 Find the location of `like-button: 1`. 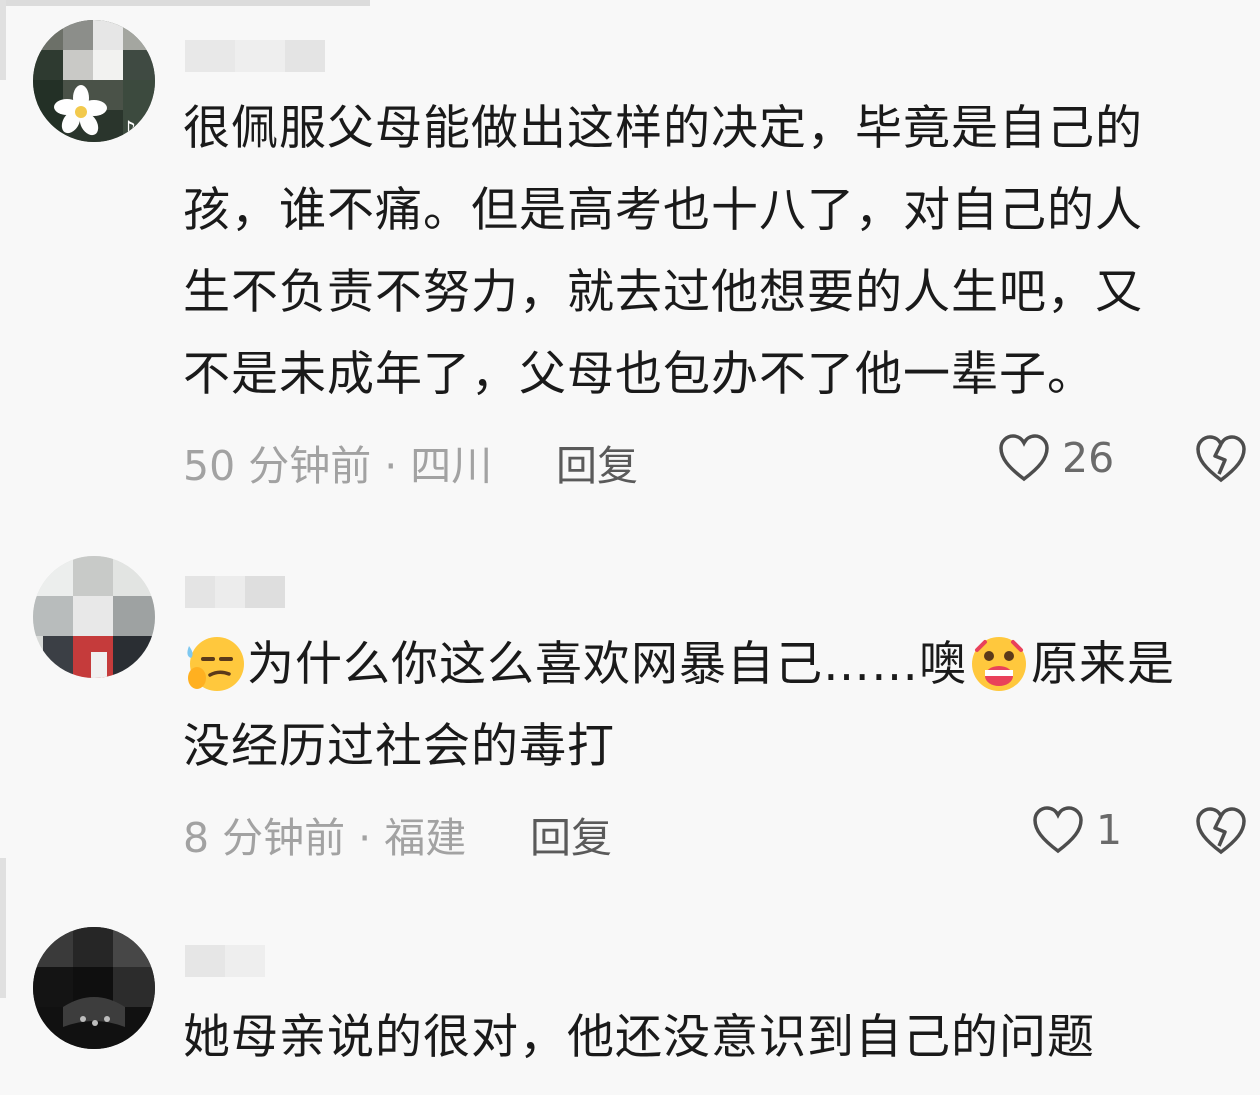

like-button: 1 is located at coordinates (1077, 830).